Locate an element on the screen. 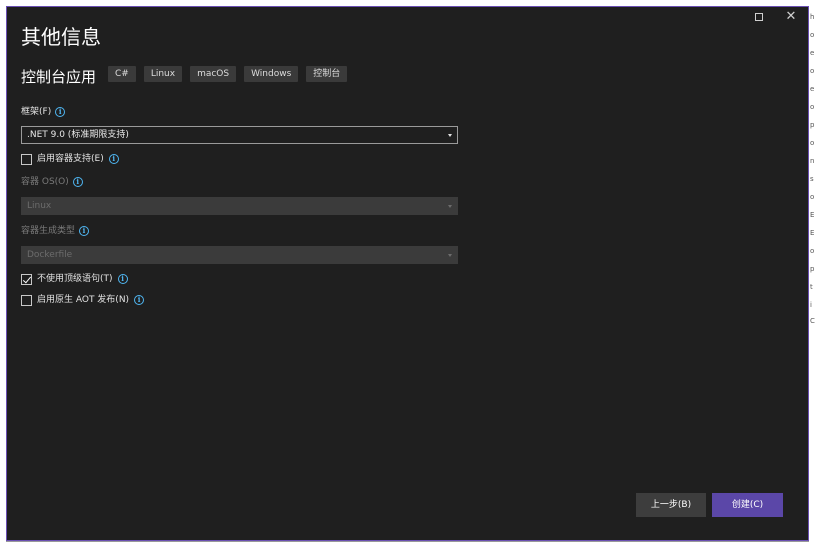 The image size is (820, 547). close-button: ✕ is located at coordinates (791, 17).